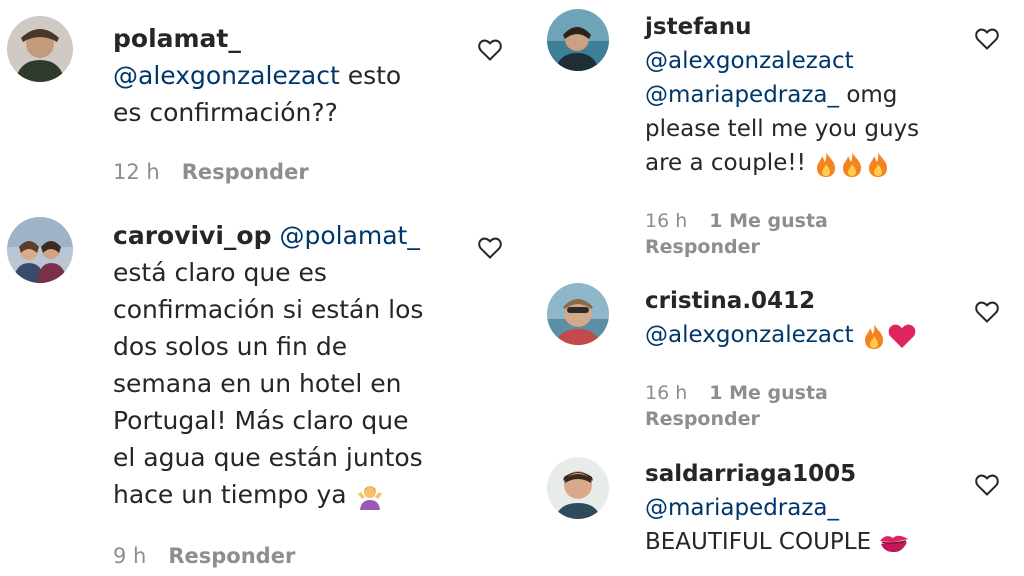  I want to click on comment-text-line: Portugal! Más claro que, so click(261, 420).